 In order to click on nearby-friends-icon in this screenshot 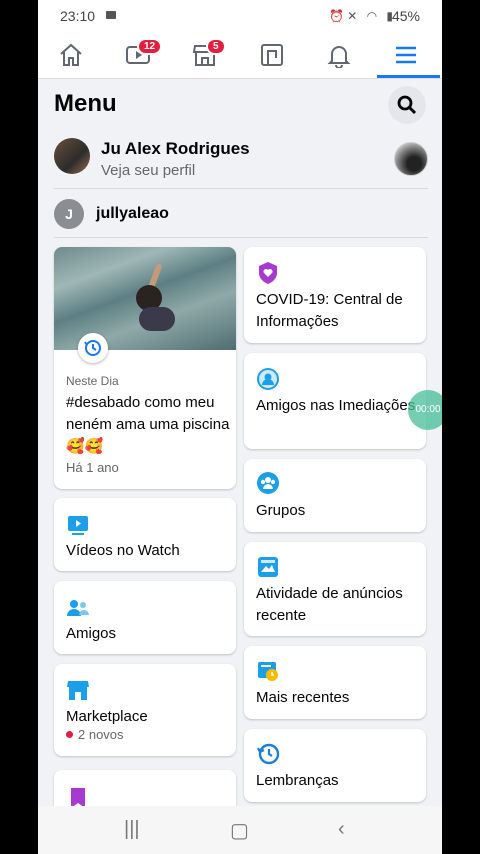, I will do `click(268, 379)`.